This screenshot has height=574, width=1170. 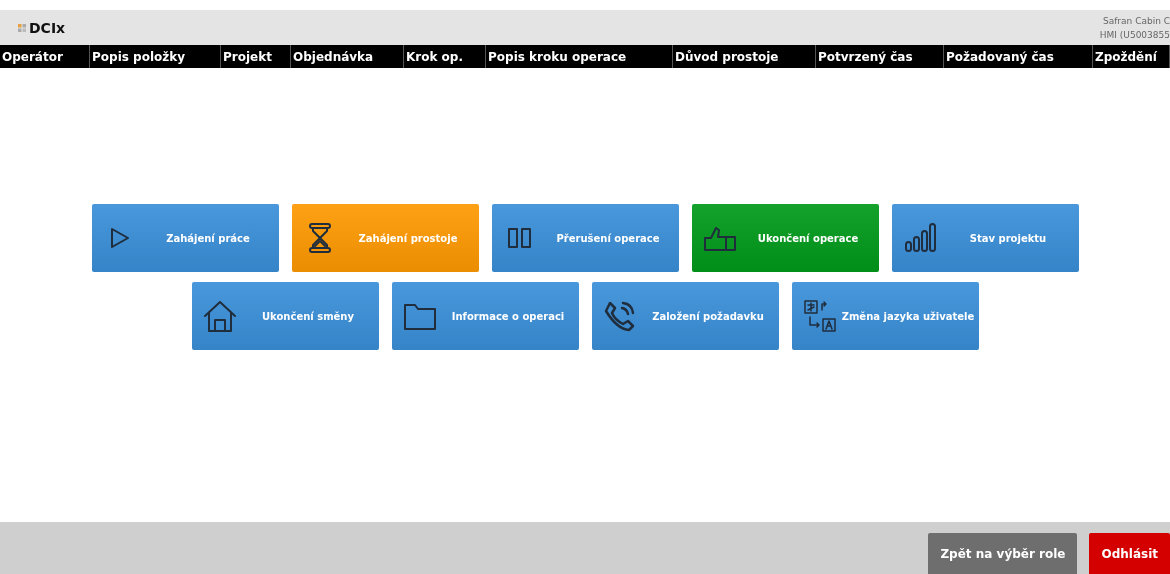 What do you see at coordinates (1136, 21) in the screenshot?
I see `station-info: Safran Cabin C` at bounding box center [1136, 21].